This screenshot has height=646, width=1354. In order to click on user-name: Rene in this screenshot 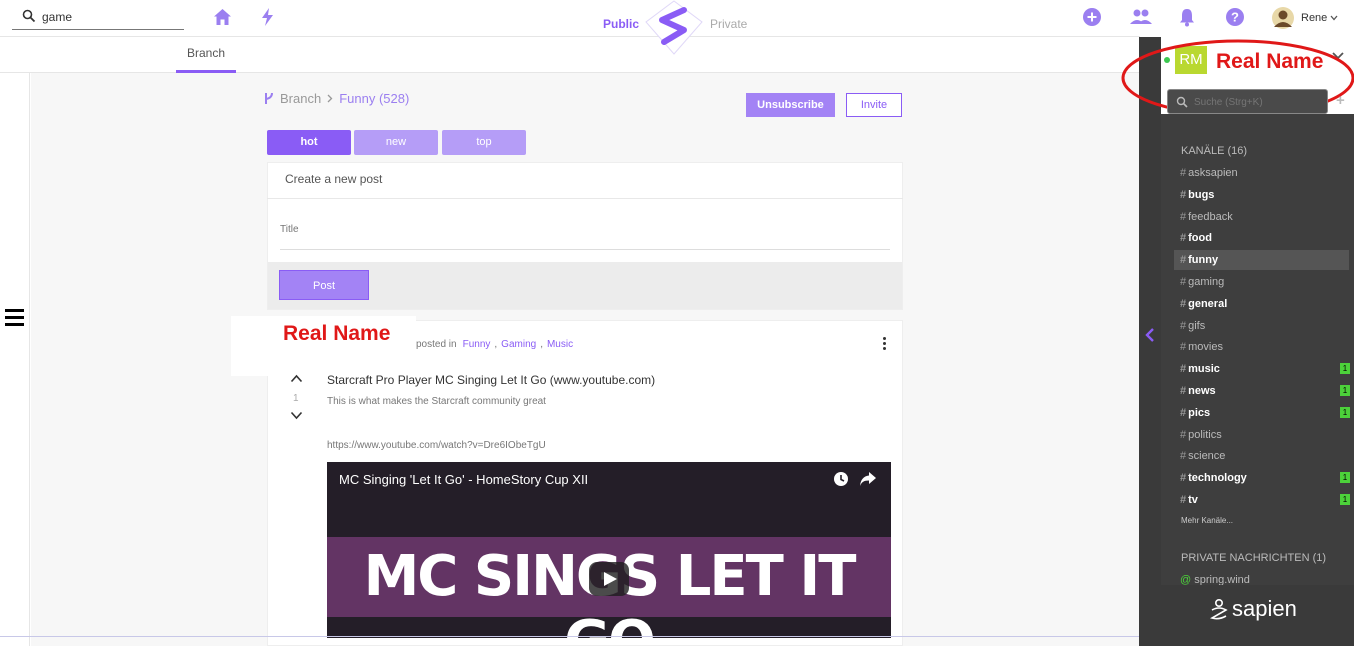, I will do `click(1314, 18)`.